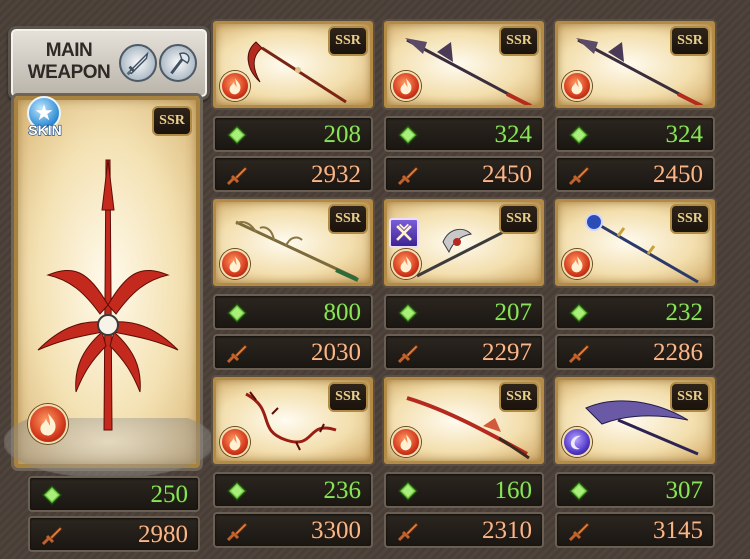 The image size is (750, 559). What do you see at coordinates (69, 72) in the screenshot?
I see `main-weapon-title-line2: WEAPON` at bounding box center [69, 72].